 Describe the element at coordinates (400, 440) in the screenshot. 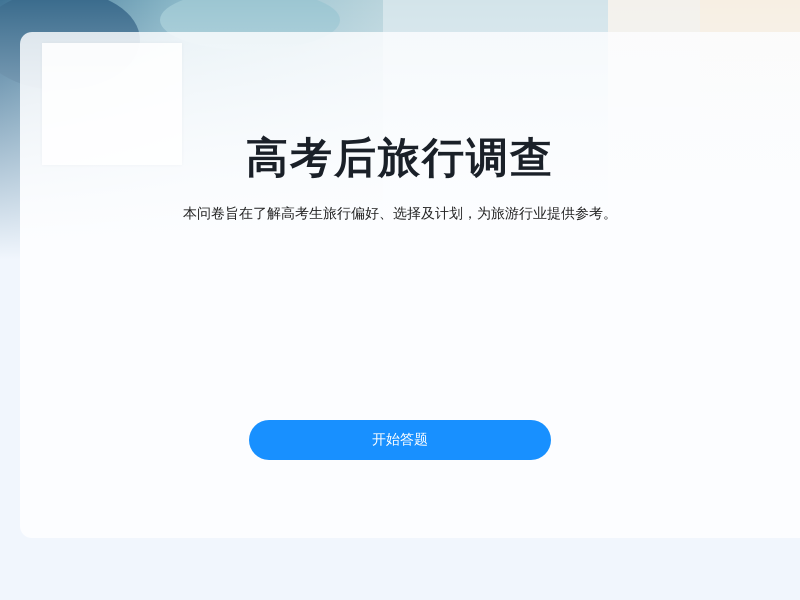

I see `start-button: 开始答题` at that location.